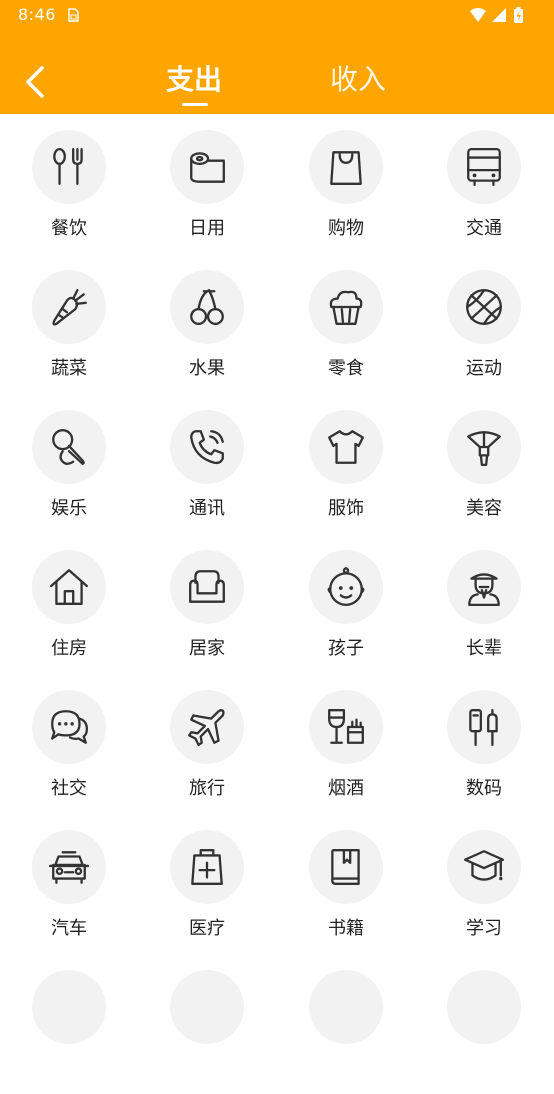 This screenshot has width=554, height=1094. I want to click on category-label: 水果, so click(207, 368).